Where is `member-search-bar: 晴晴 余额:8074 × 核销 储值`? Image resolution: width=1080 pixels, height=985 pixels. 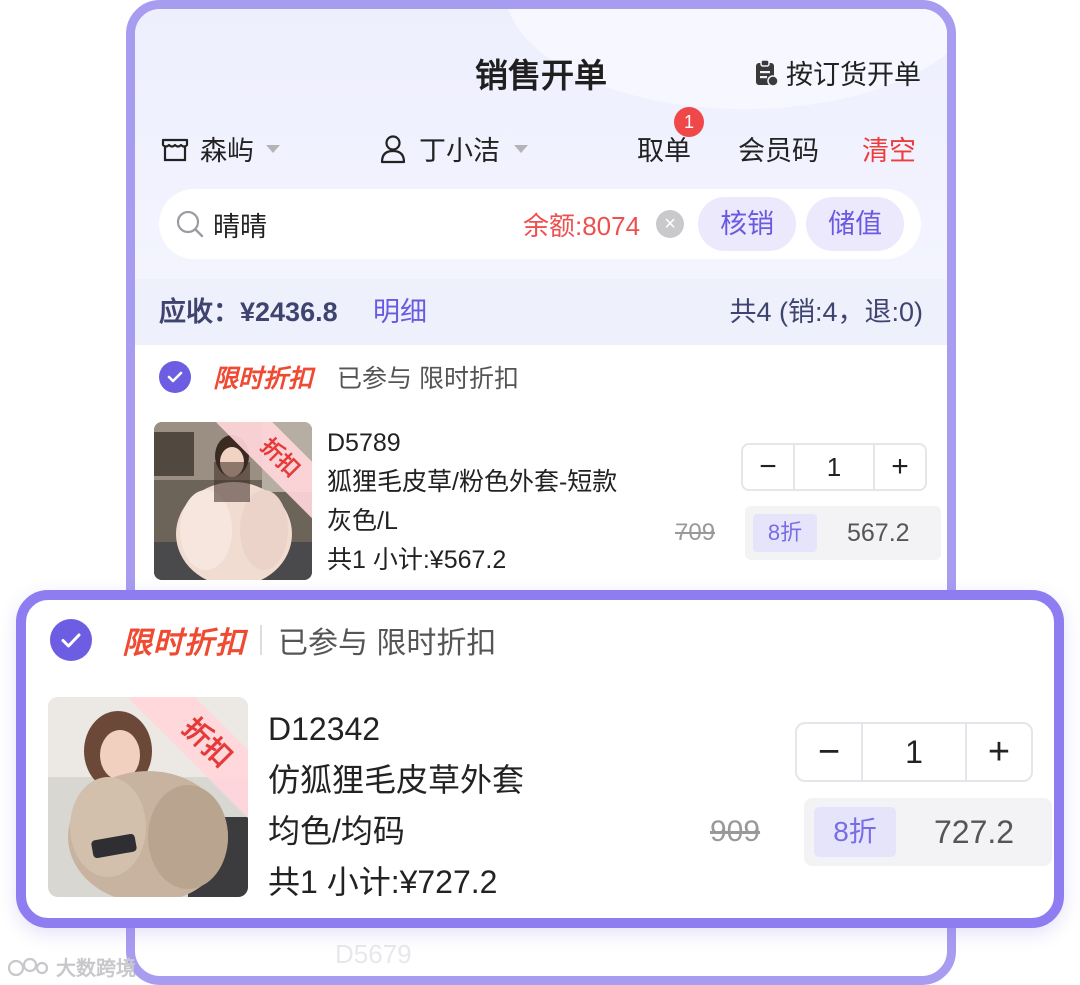
member-search-bar: 晴晴 余额:8074 × 核销 储值 is located at coordinates (540, 224).